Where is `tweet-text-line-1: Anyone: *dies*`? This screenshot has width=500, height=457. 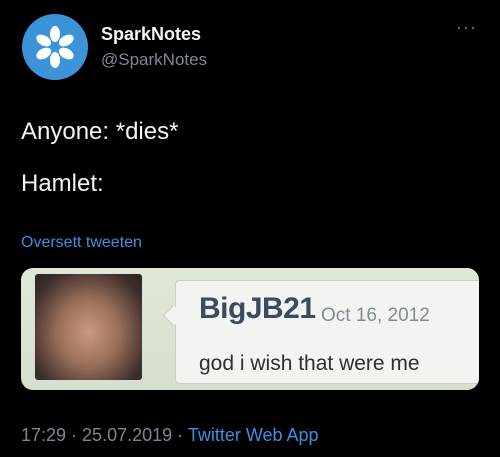
tweet-text-line-1: Anyone: *dies* is located at coordinates (100, 131).